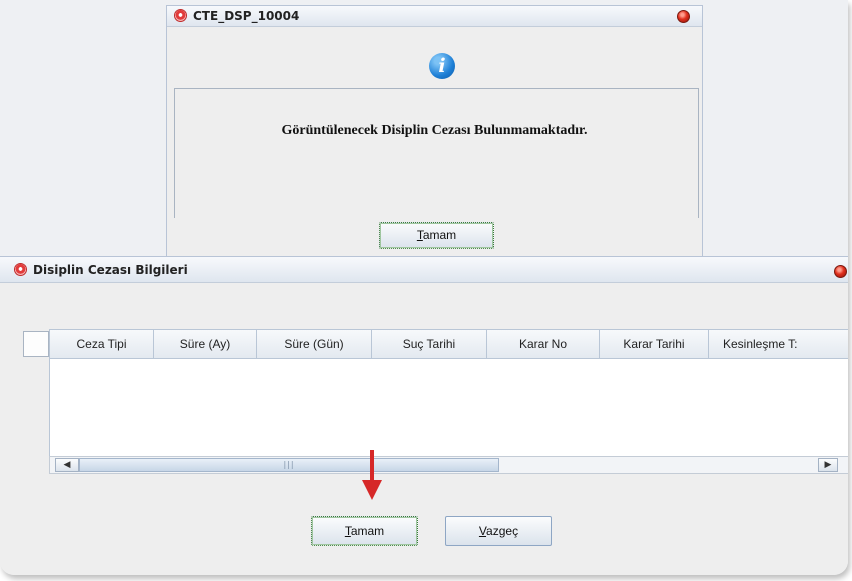  I want to click on cancel-button: Vazgeç, so click(498, 531).